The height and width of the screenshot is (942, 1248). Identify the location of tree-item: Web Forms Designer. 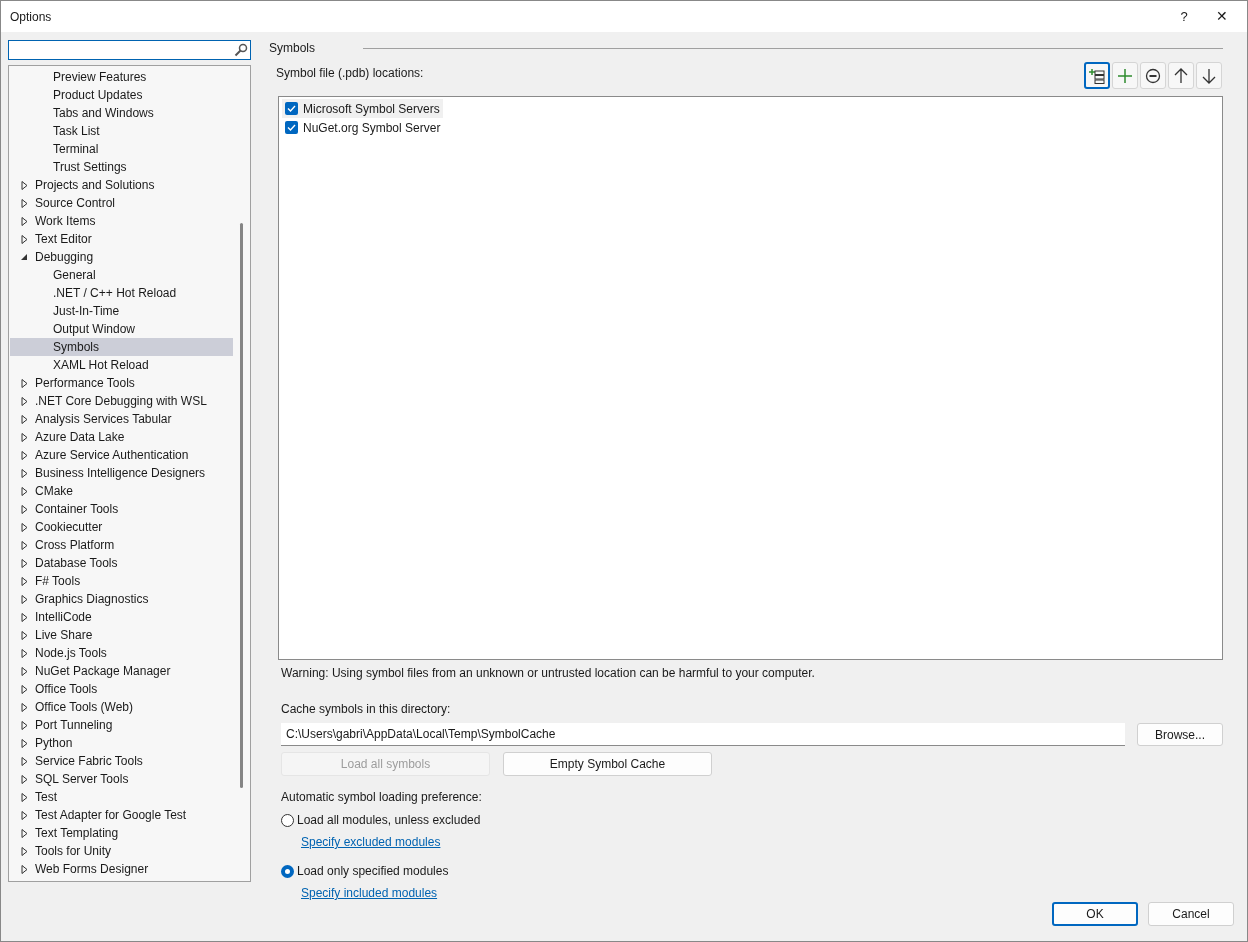
(121, 869).